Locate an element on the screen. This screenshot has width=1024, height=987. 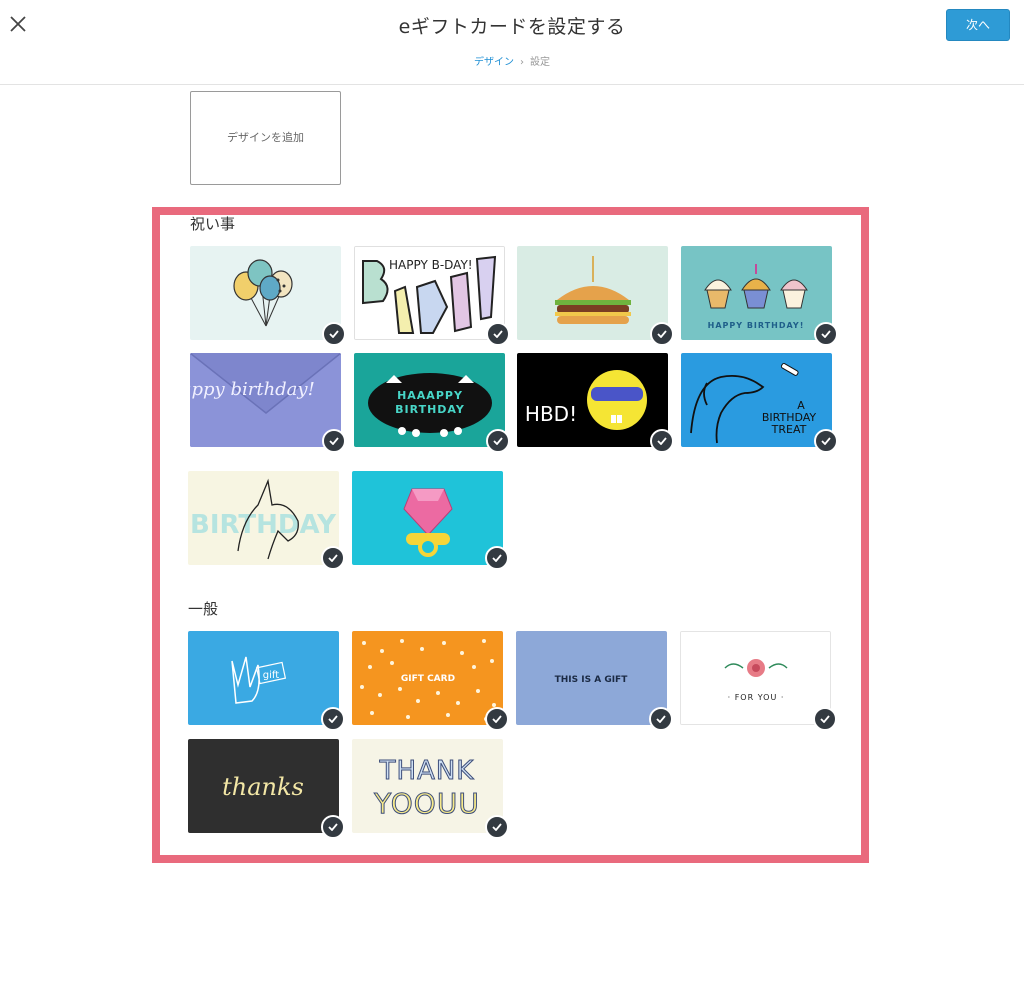
hbd-text: HBD! is located at coordinates (551, 414).